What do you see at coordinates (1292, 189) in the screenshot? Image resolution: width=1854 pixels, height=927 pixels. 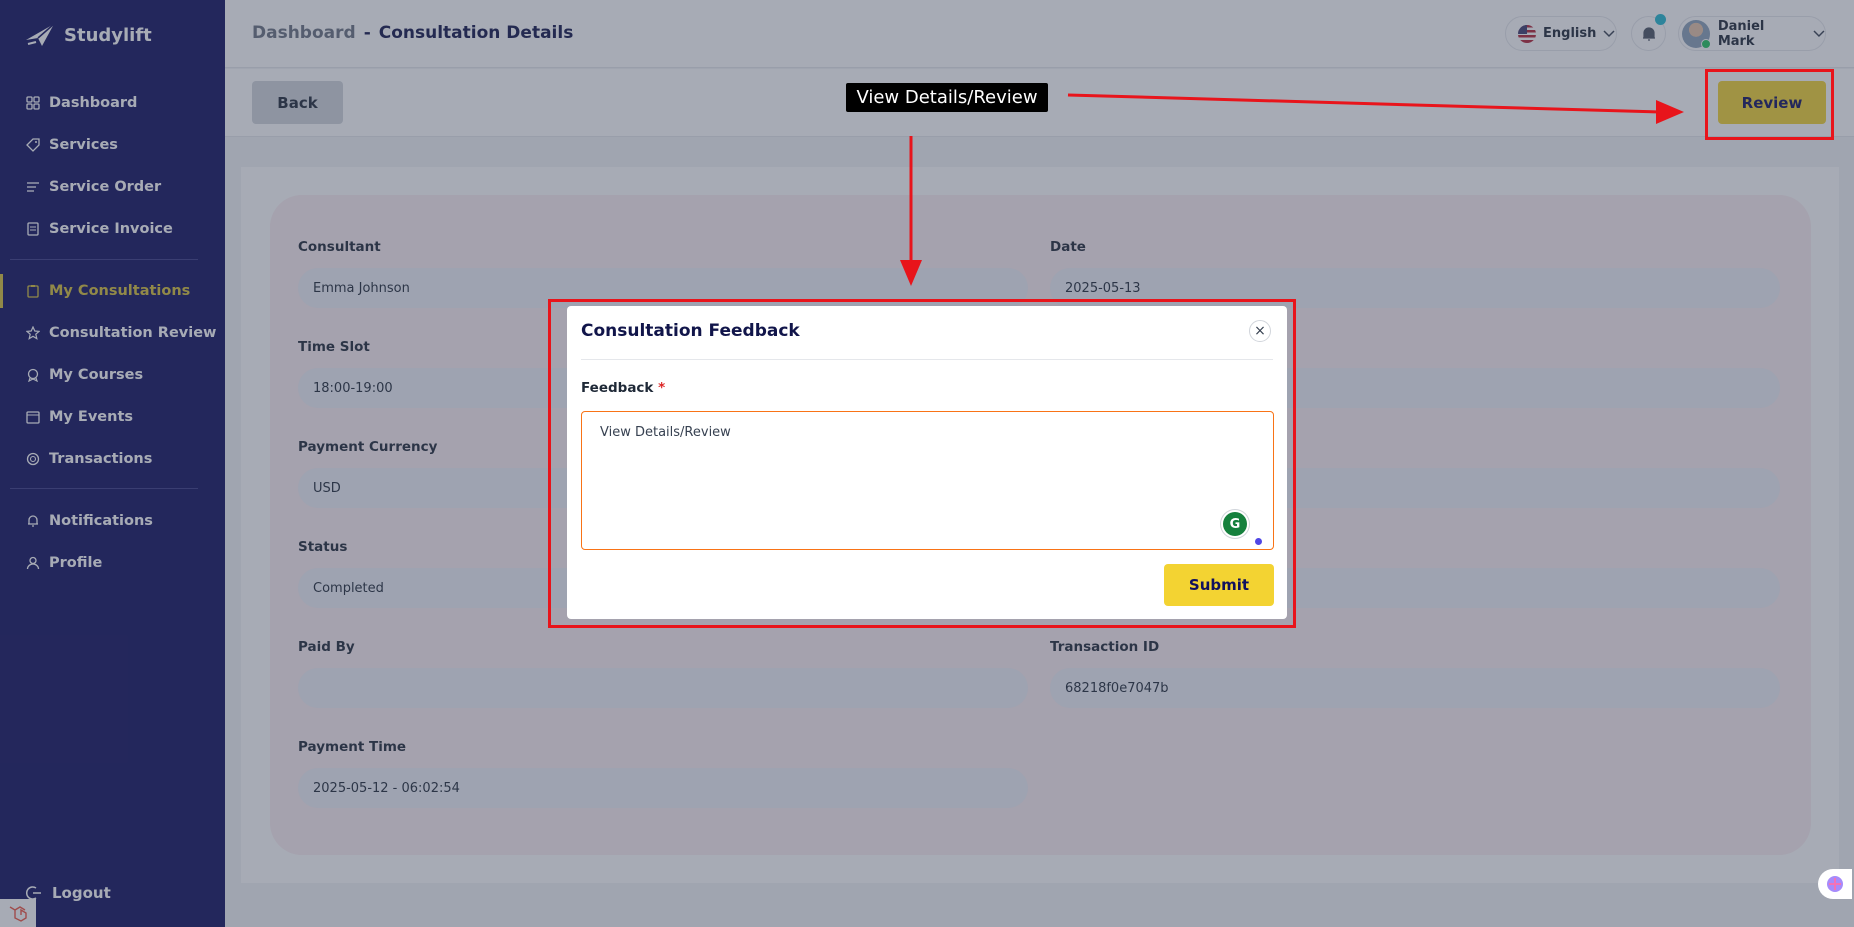 I see `annotation-arrows` at bounding box center [1292, 189].